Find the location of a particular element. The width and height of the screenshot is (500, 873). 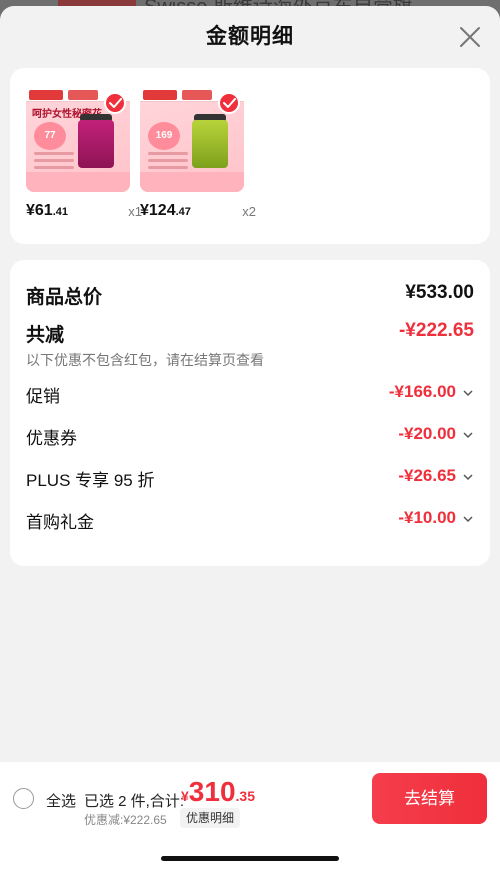

home-indicator is located at coordinates (250, 858).